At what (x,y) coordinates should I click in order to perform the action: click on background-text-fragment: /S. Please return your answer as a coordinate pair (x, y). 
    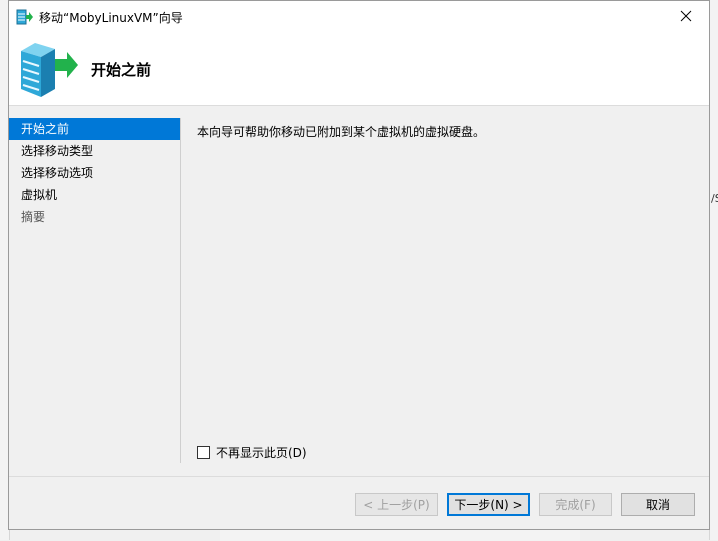
    Looking at the image, I should click on (714, 198).